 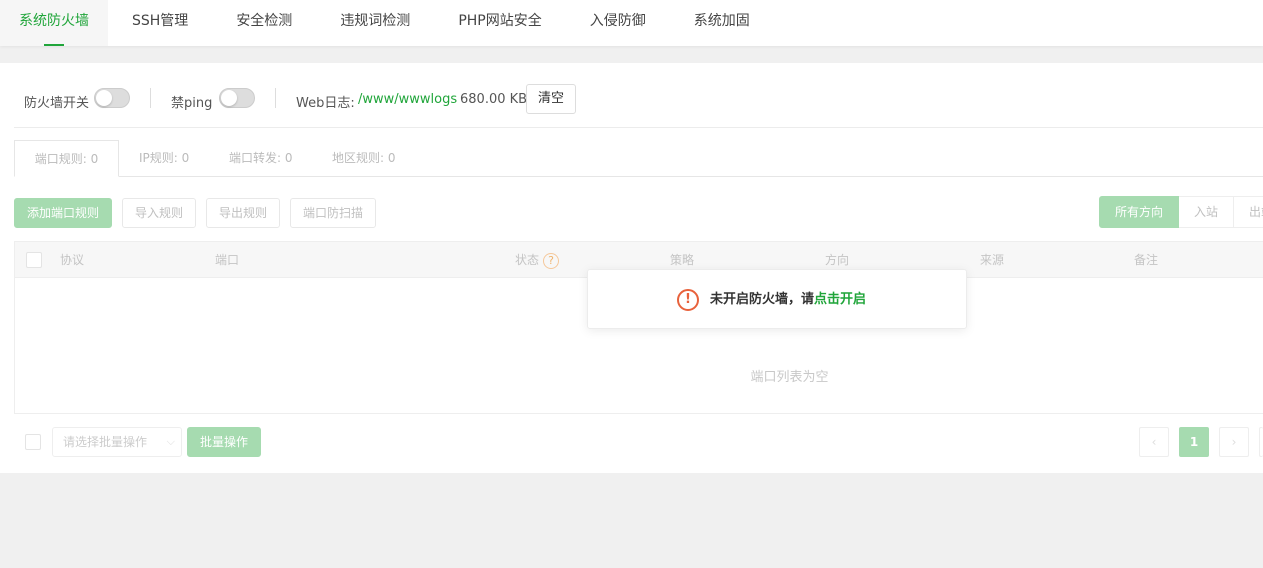 What do you see at coordinates (57, 103) in the screenshot?
I see `firewall-switch-label: 防火墙开关` at bounding box center [57, 103].